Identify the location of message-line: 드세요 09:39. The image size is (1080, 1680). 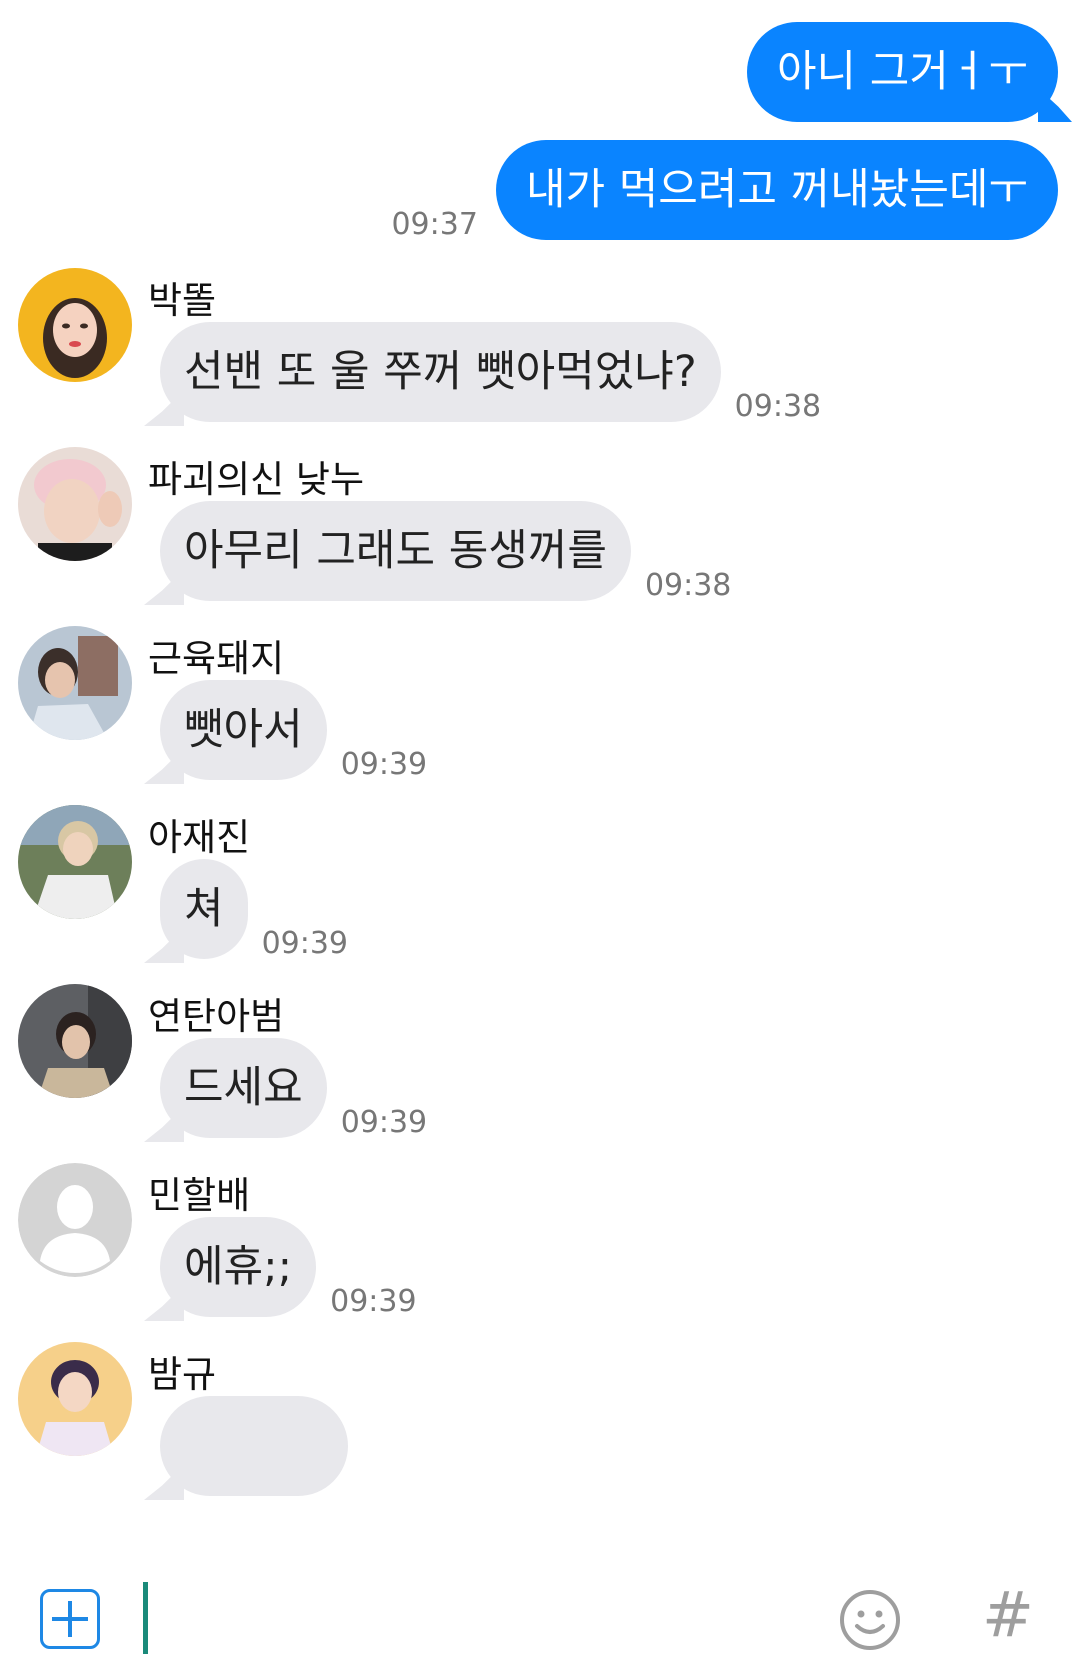
(294, 1089).